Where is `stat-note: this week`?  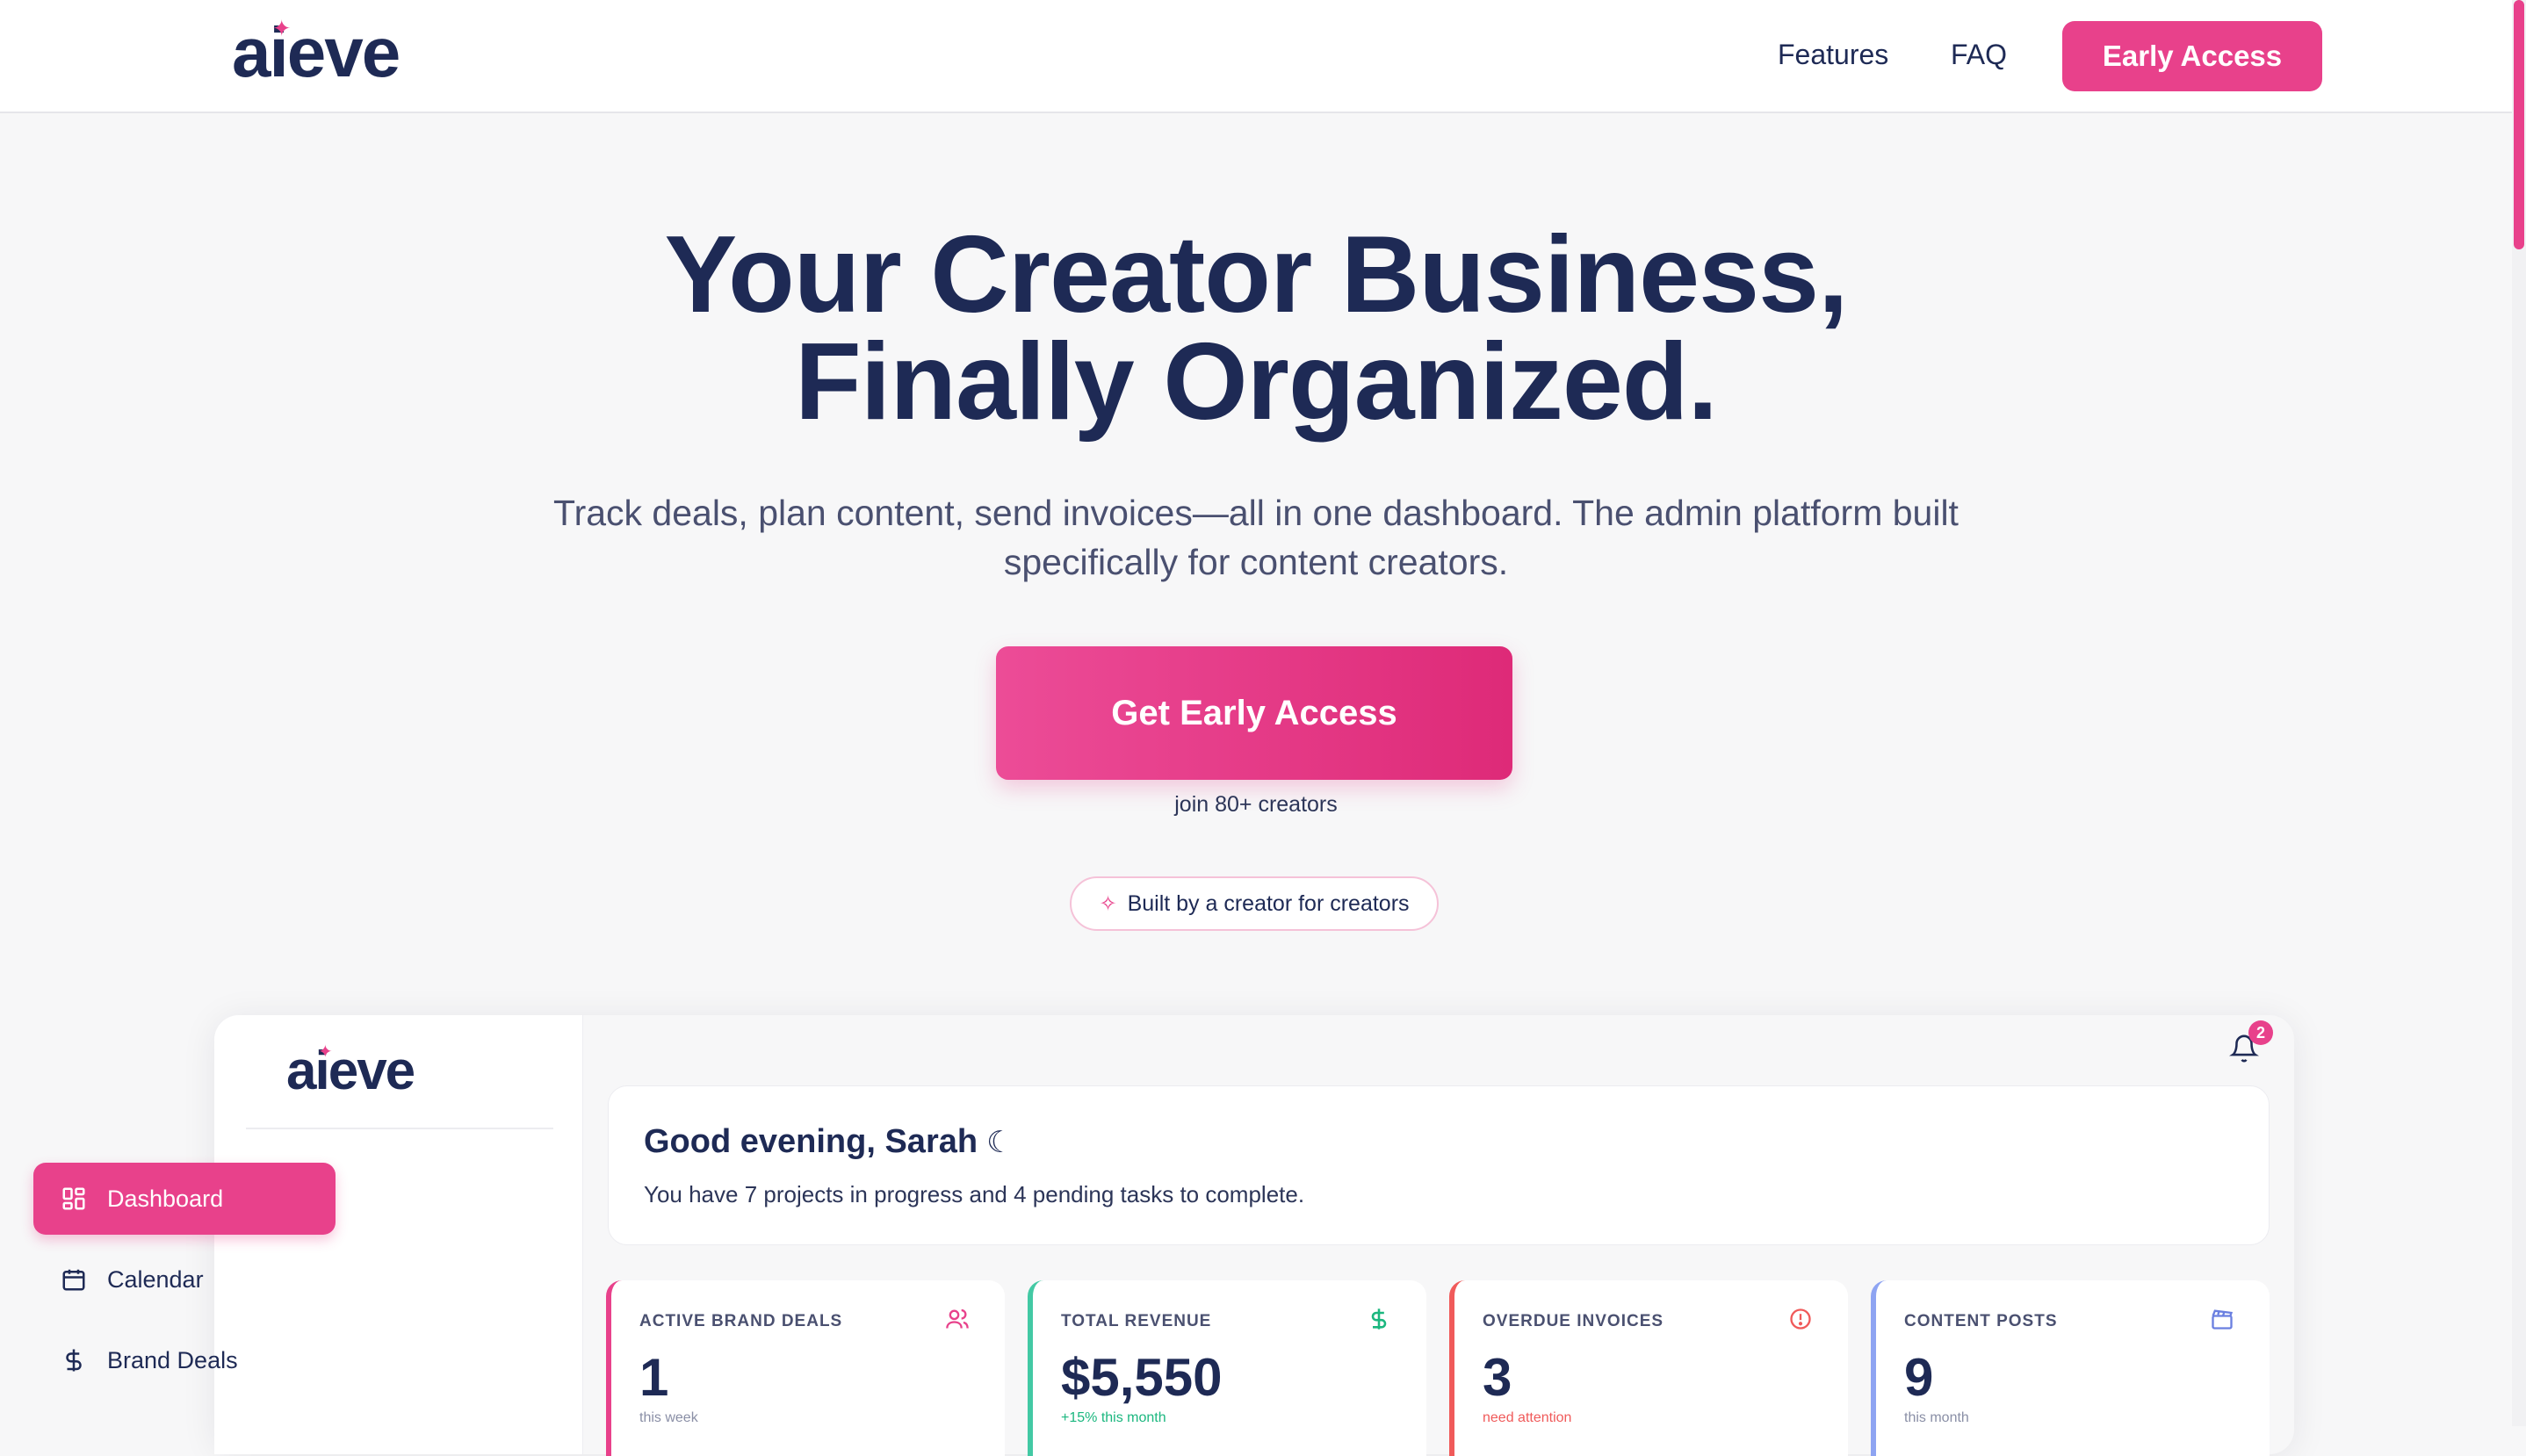 stat-note: this week is located at coordinates (668, 1417).